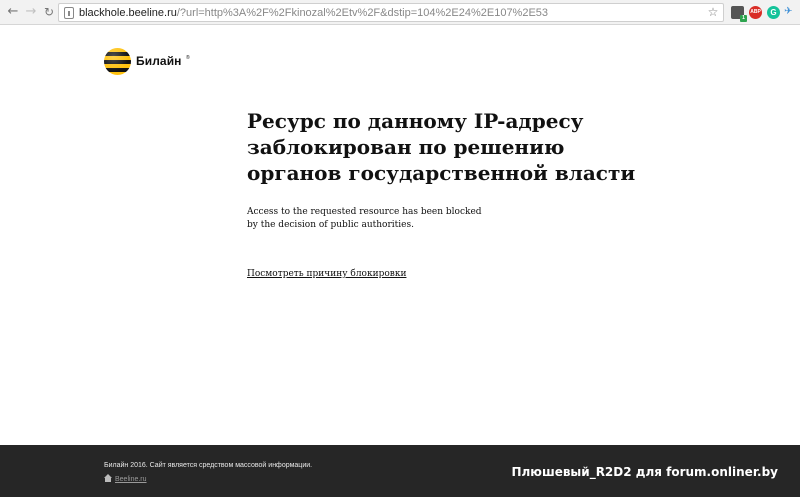 This screenshot has width=800, height=497. What do you see at coordinates (644, 472) in the screenshot?
I see `watermark-text: Плюшевый_R2D2 для forum.onliner.by` at bounding box center [644, 472].